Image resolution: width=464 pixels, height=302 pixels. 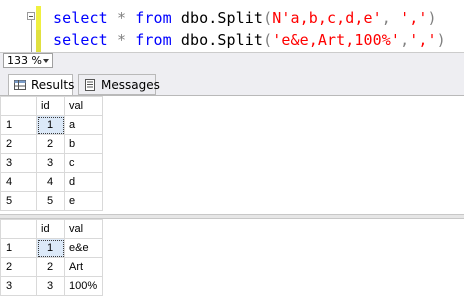 I want to click on cell-val: b, so click(x=83, y=144).